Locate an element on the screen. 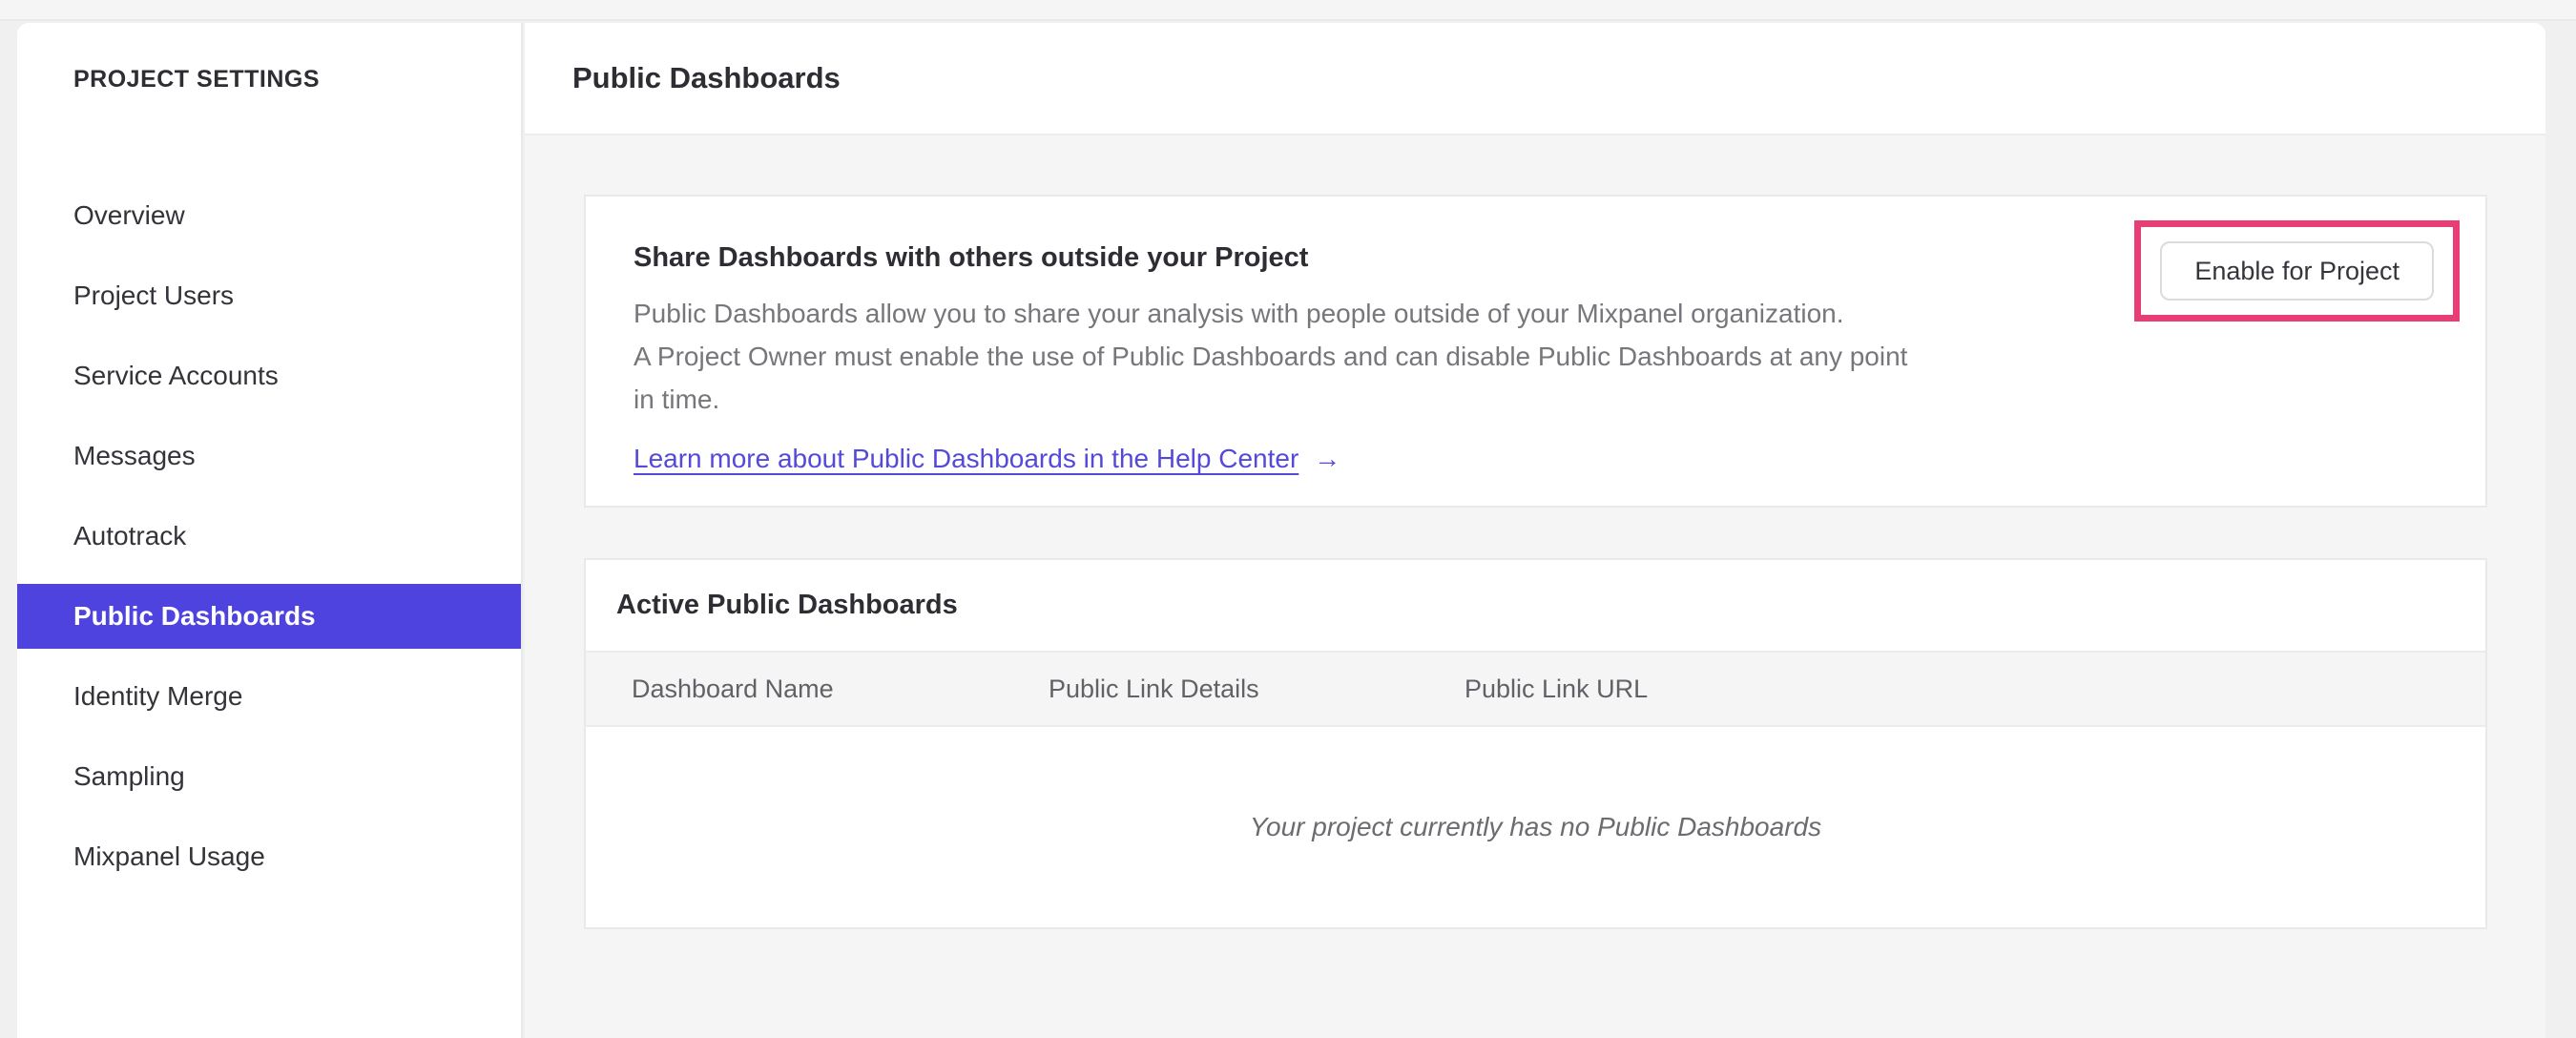 The height and width of the screenshot is (1038, 2576). sidebar-item-public-dashboards: Public Dashboards is located at coordinates (269, 617).